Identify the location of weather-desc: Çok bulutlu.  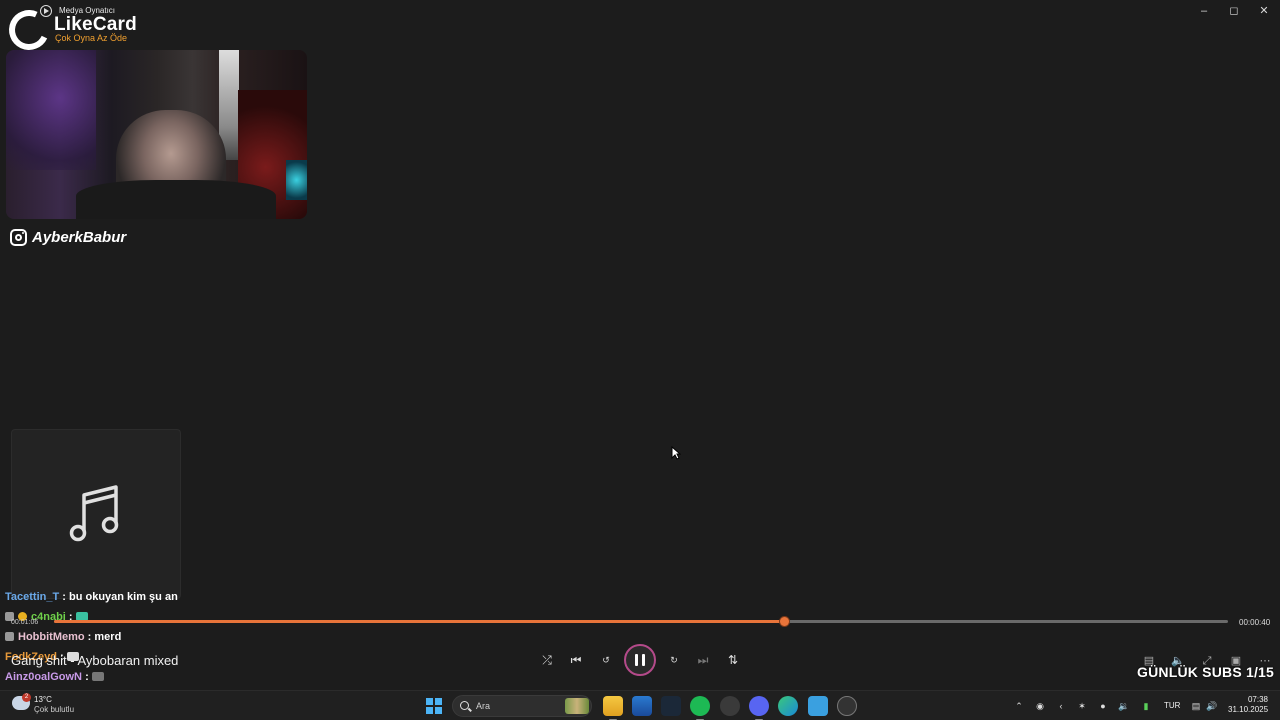
(54, 709).